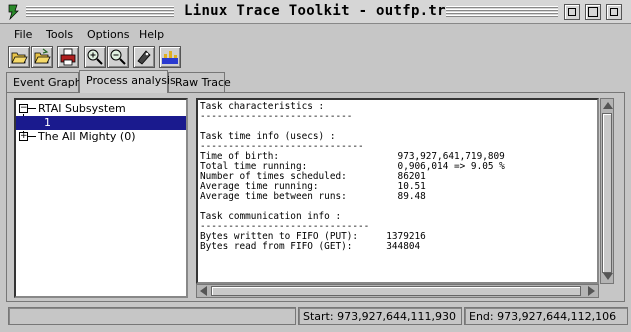 This screenshot has height=332, width=631. I want to click on collapse-icon: −, so click(23, 108).